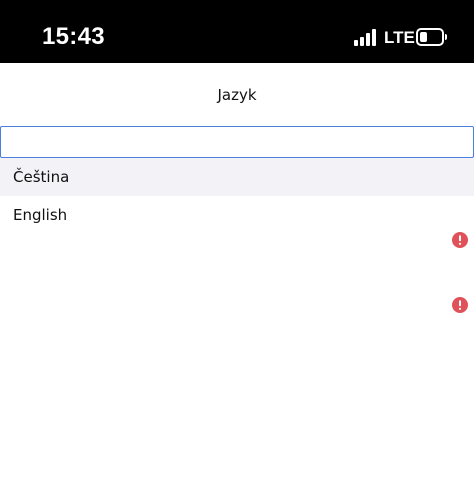 The image size is (474, 499). What do you see at coordinates (431, 37) in the screenshot?
I see `battery-icon` at bounding box center [431, 37].